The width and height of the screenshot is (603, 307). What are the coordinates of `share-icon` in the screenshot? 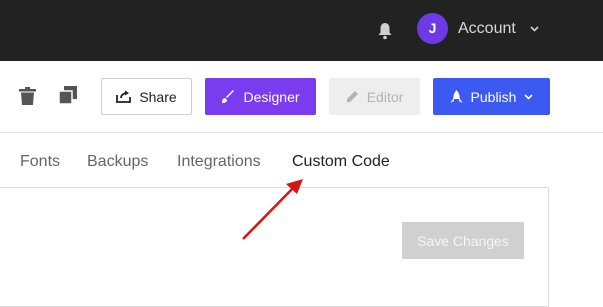 It's located at (124, 96).